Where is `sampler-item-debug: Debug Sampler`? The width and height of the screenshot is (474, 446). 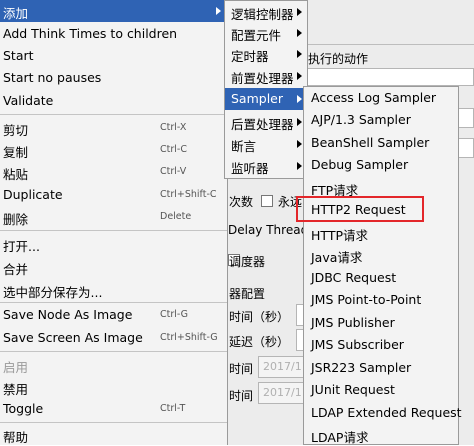 sampler-item-debug: Debug Sampler is located at coordinates (381, 165).